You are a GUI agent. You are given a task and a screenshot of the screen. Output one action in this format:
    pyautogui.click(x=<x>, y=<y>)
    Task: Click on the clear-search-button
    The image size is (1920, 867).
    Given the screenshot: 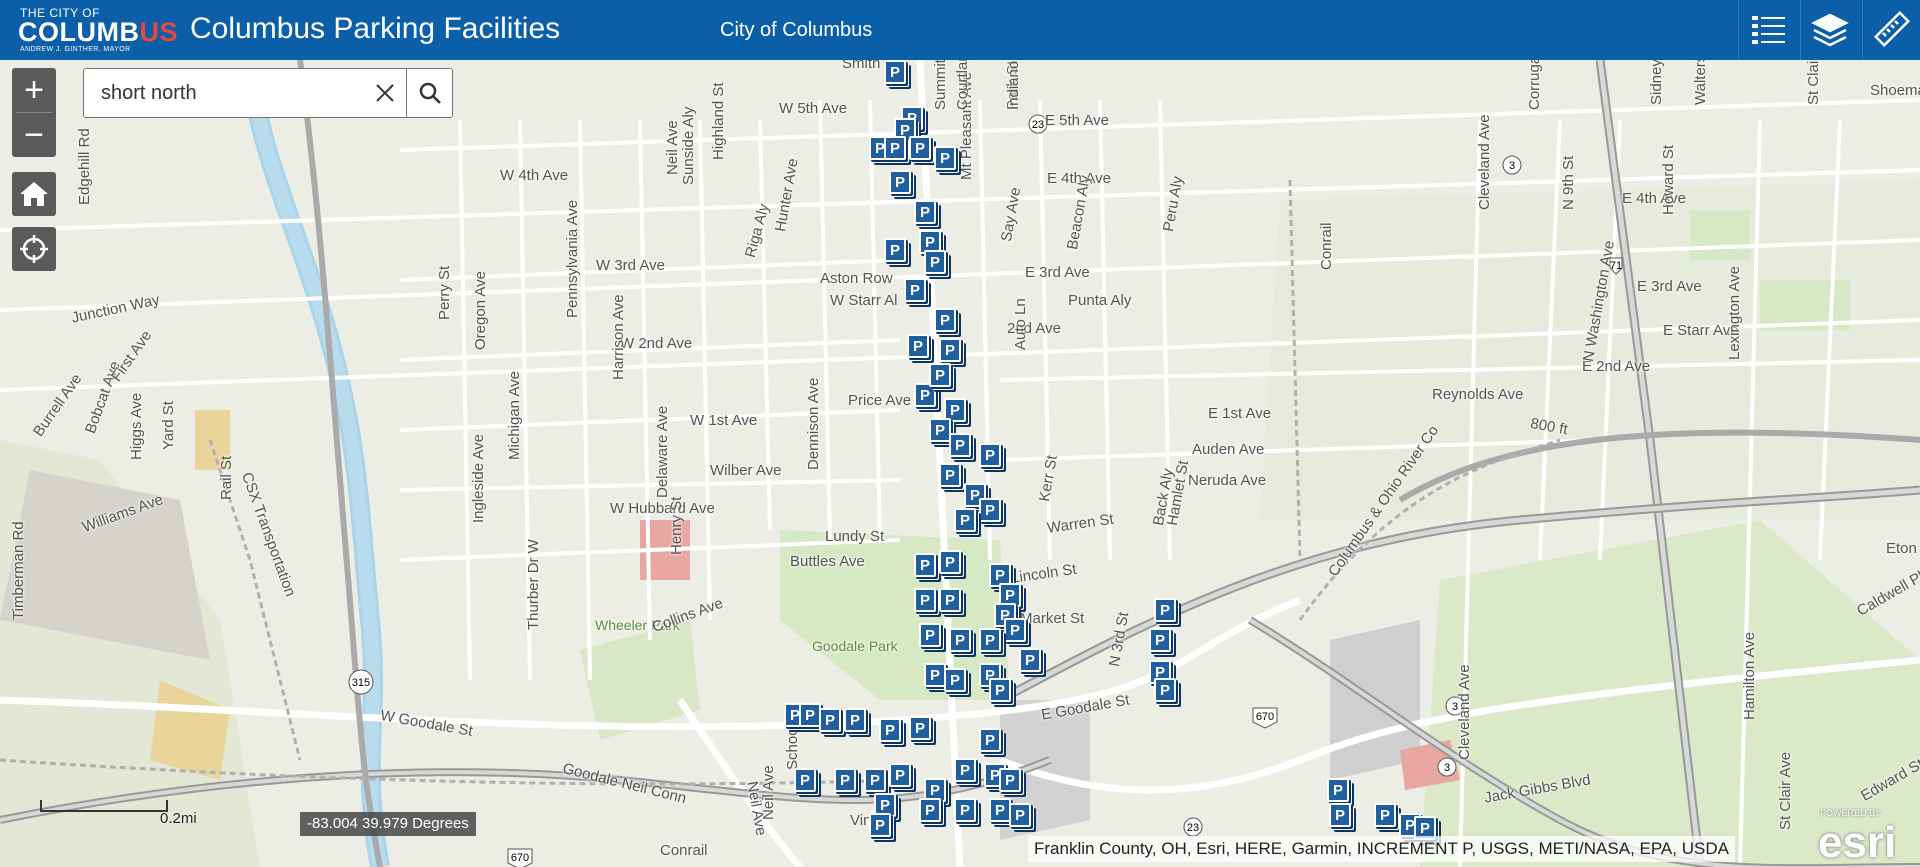 What is the action you would take?
    pyautogui.click(x=385, y=93)
    